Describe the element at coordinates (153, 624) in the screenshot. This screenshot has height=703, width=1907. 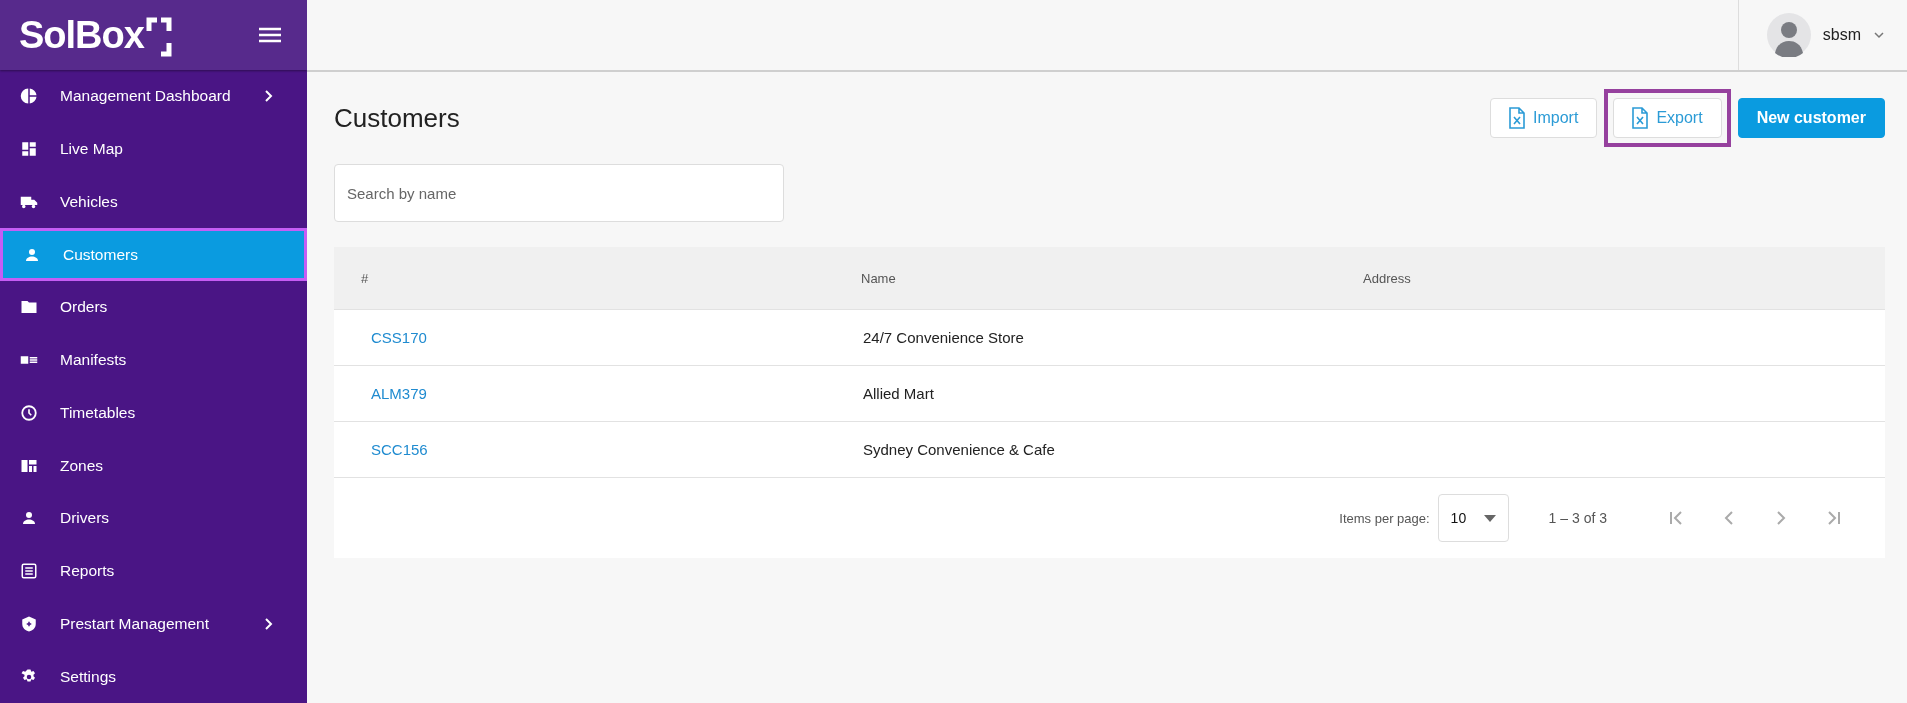
I see `sidebar-item: Prestart Management` at that location.